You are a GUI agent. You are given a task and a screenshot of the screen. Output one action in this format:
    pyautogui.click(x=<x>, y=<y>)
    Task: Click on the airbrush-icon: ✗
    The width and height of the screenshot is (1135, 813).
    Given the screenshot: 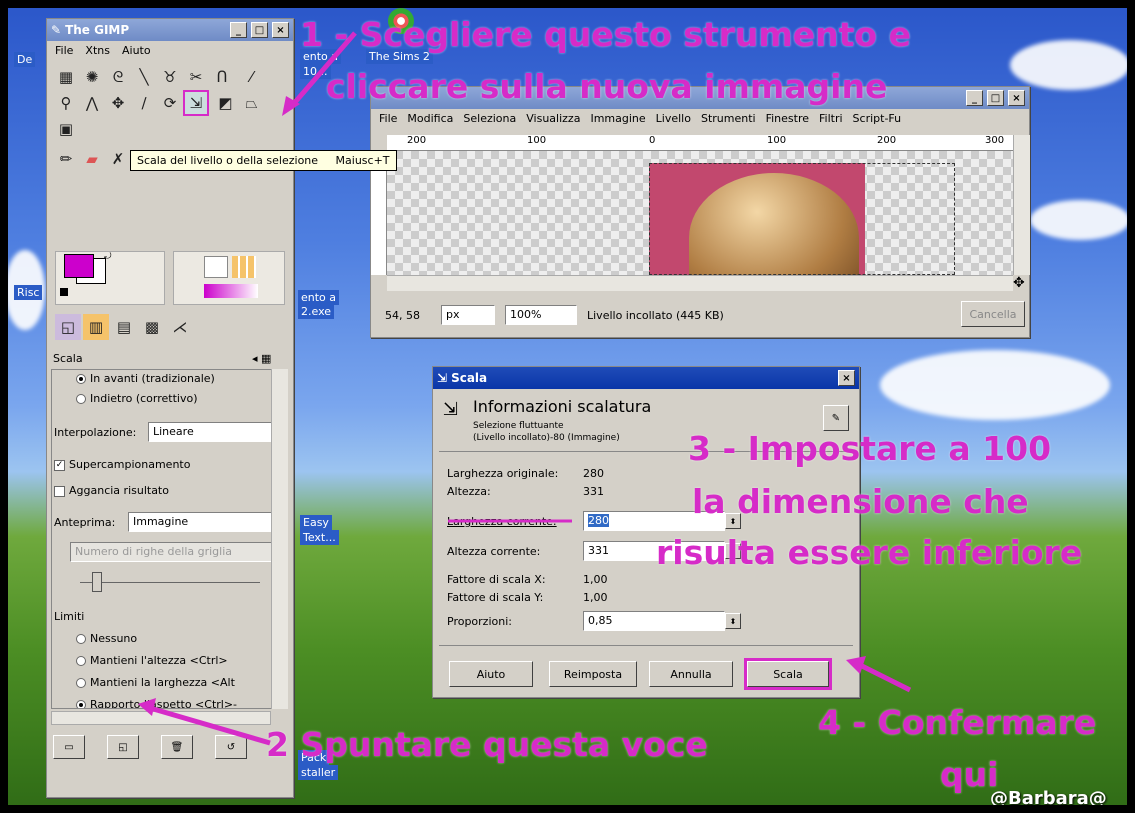 What is the action you would take?
    pyautogui.click(x=118, y=159)
    